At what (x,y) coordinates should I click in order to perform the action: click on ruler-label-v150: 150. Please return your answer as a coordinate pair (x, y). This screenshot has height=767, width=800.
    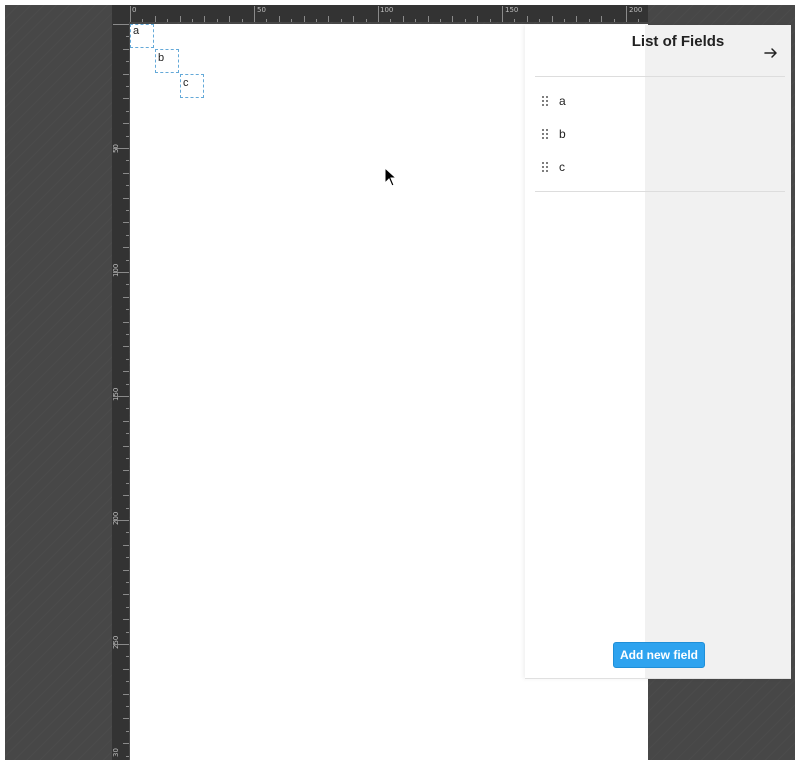
    Looking at the image, I should click on (116, 394).